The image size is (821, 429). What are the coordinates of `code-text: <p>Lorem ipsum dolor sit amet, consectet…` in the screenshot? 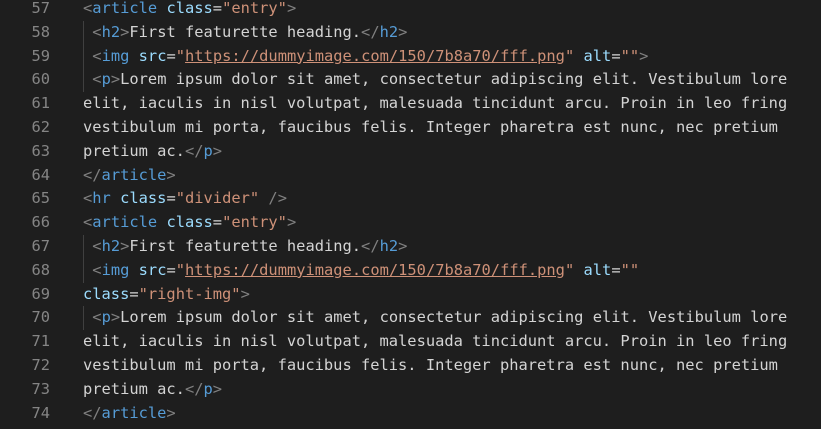 It's located at (435, 318).